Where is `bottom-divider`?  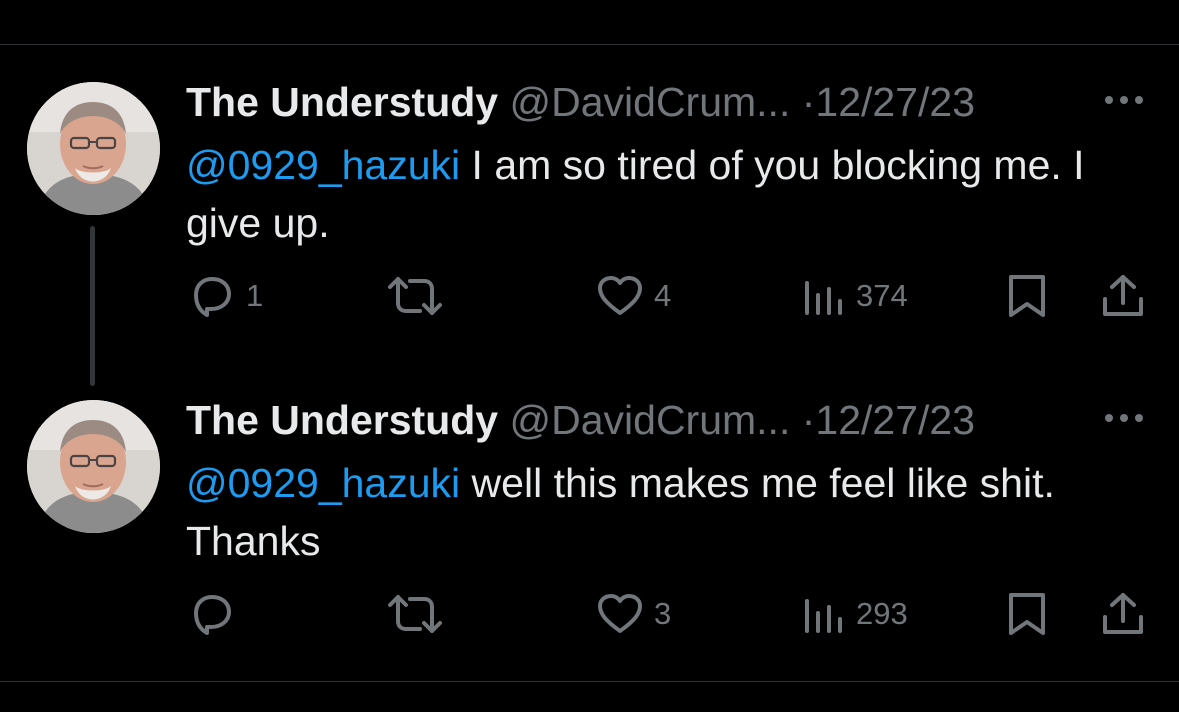 bottom-divider is located at coordinates (589, 681).